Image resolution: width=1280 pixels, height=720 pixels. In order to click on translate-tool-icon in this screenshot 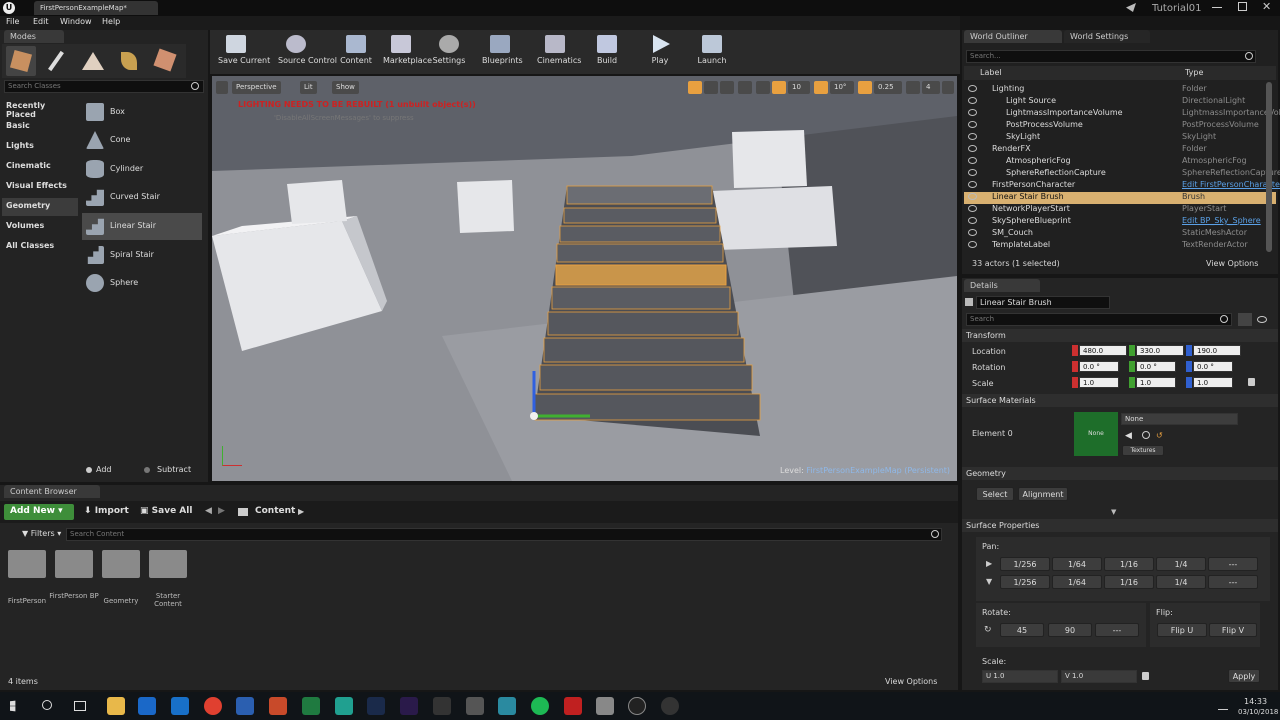, I will do `click(695, 87)`.